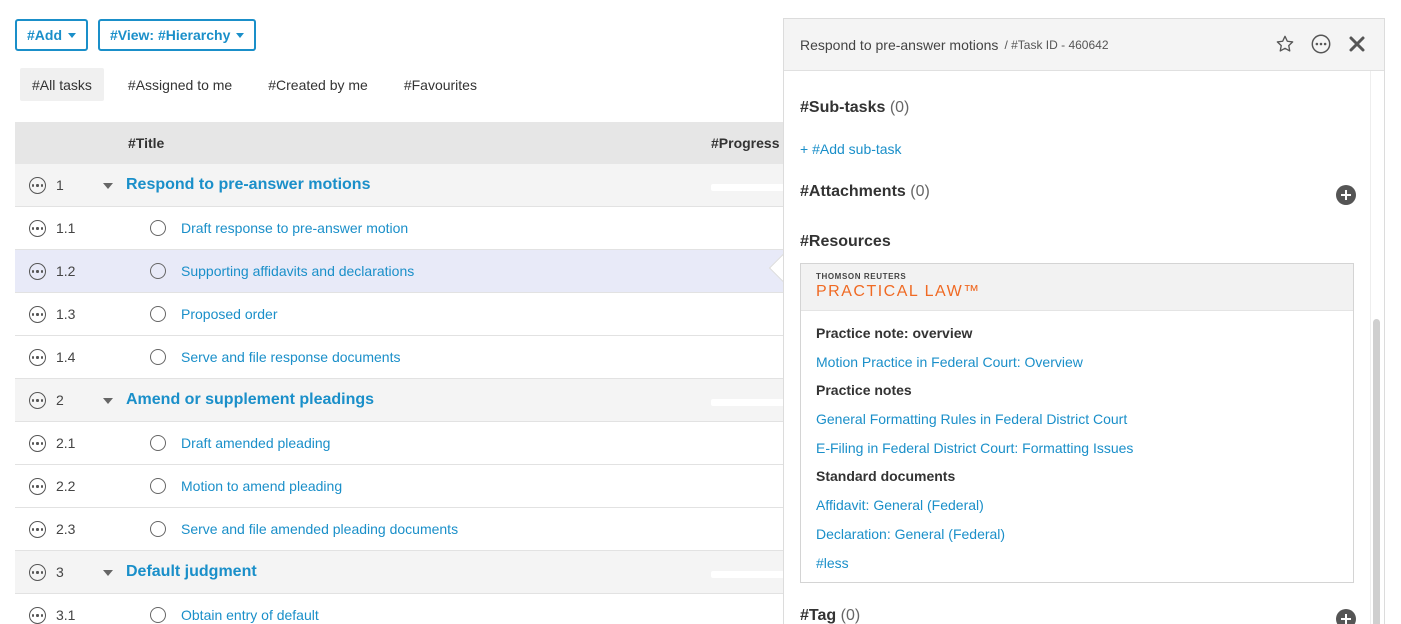  Describe the element at coordinates (250, 615) in the screenshot. I see `task-title: Obtain entry of default` at that location.